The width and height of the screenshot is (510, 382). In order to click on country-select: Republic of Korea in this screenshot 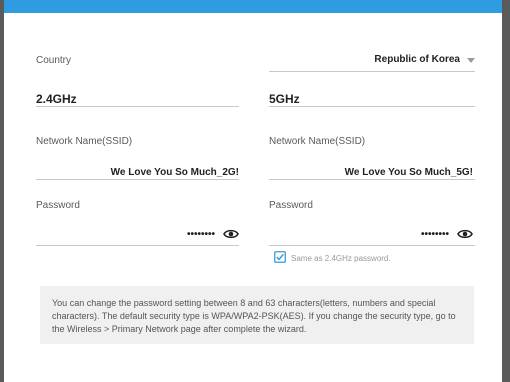, I will do `click(372, 61)`.